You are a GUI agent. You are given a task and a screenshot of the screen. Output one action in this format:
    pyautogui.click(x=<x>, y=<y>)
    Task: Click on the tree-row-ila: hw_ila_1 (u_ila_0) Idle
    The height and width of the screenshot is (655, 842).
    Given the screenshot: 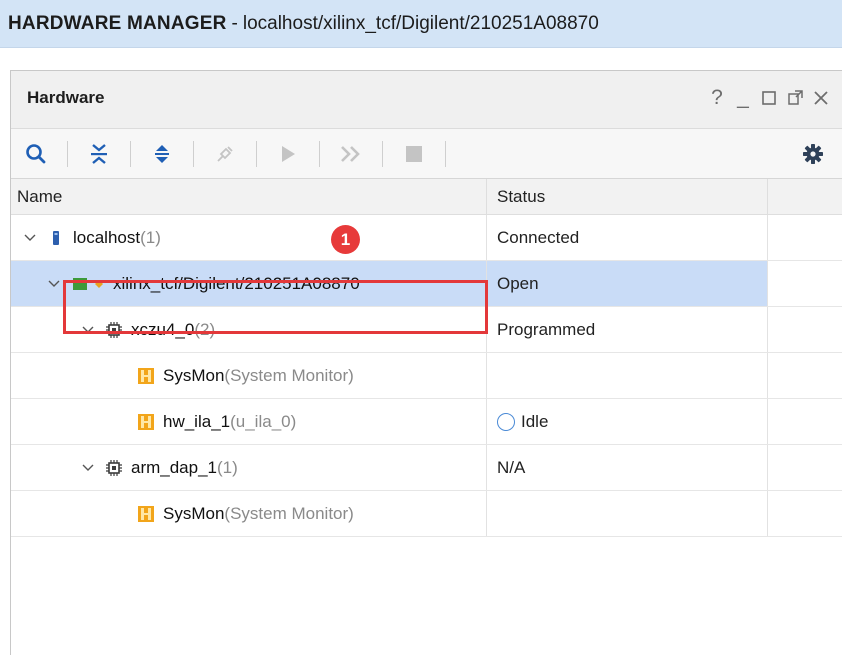 What is the action you would take?
    pyautogui.click(x=426, y=422)
    